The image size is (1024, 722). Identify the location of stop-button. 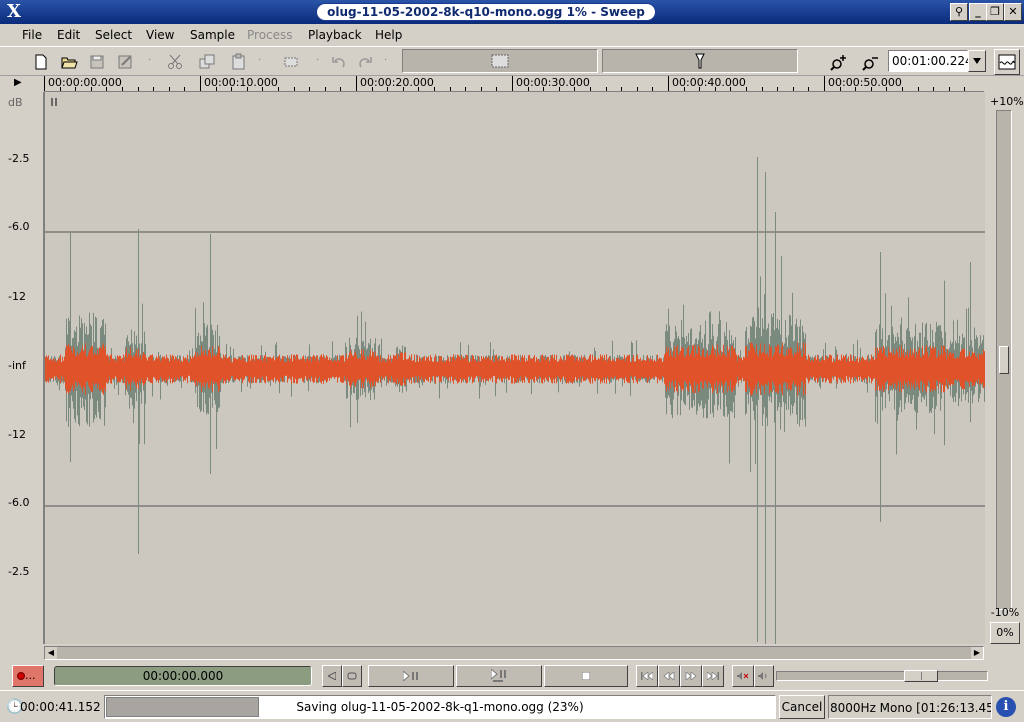
(586, 676).